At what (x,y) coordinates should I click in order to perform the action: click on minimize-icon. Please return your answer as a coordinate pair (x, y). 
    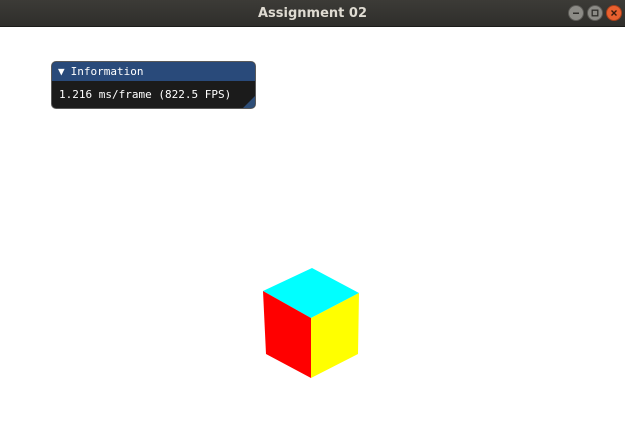
    Looking at the image, I should click on (576, 13).